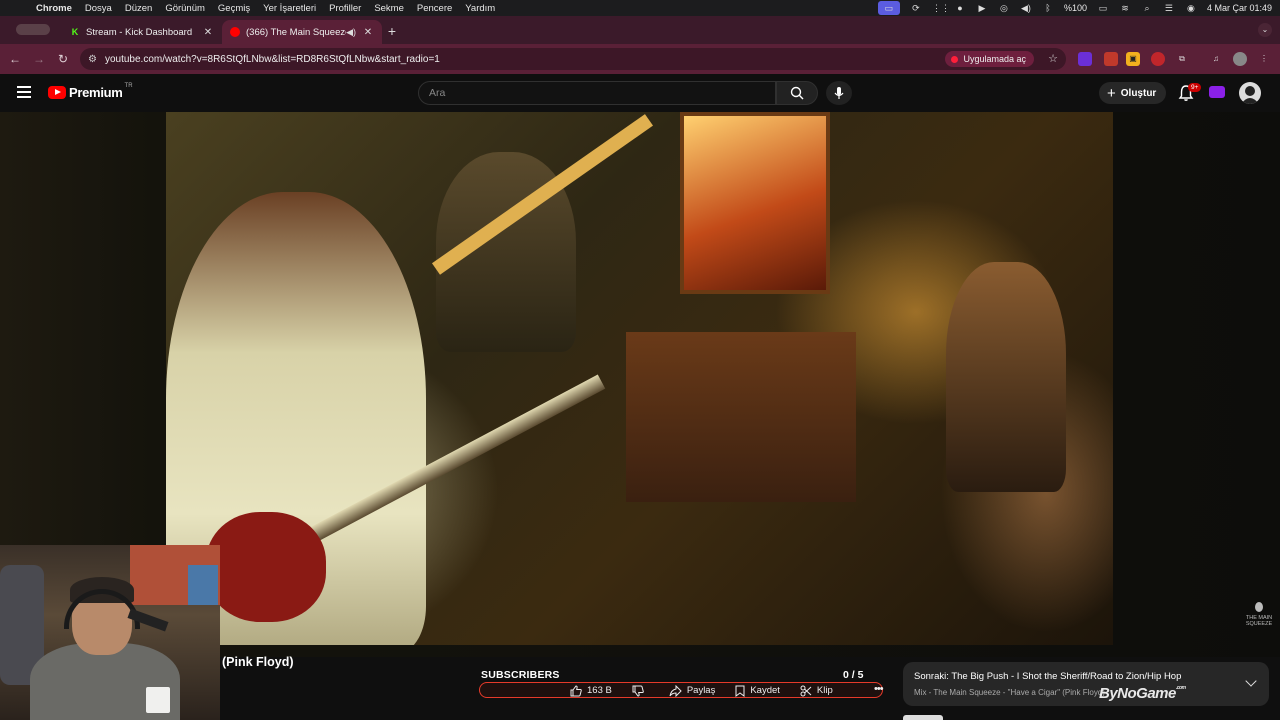 This screenshot has height=720, width=1280. Describe the element at coordinates (392, 31) in the screenshot. I see `new-tab-button: +` at that location.